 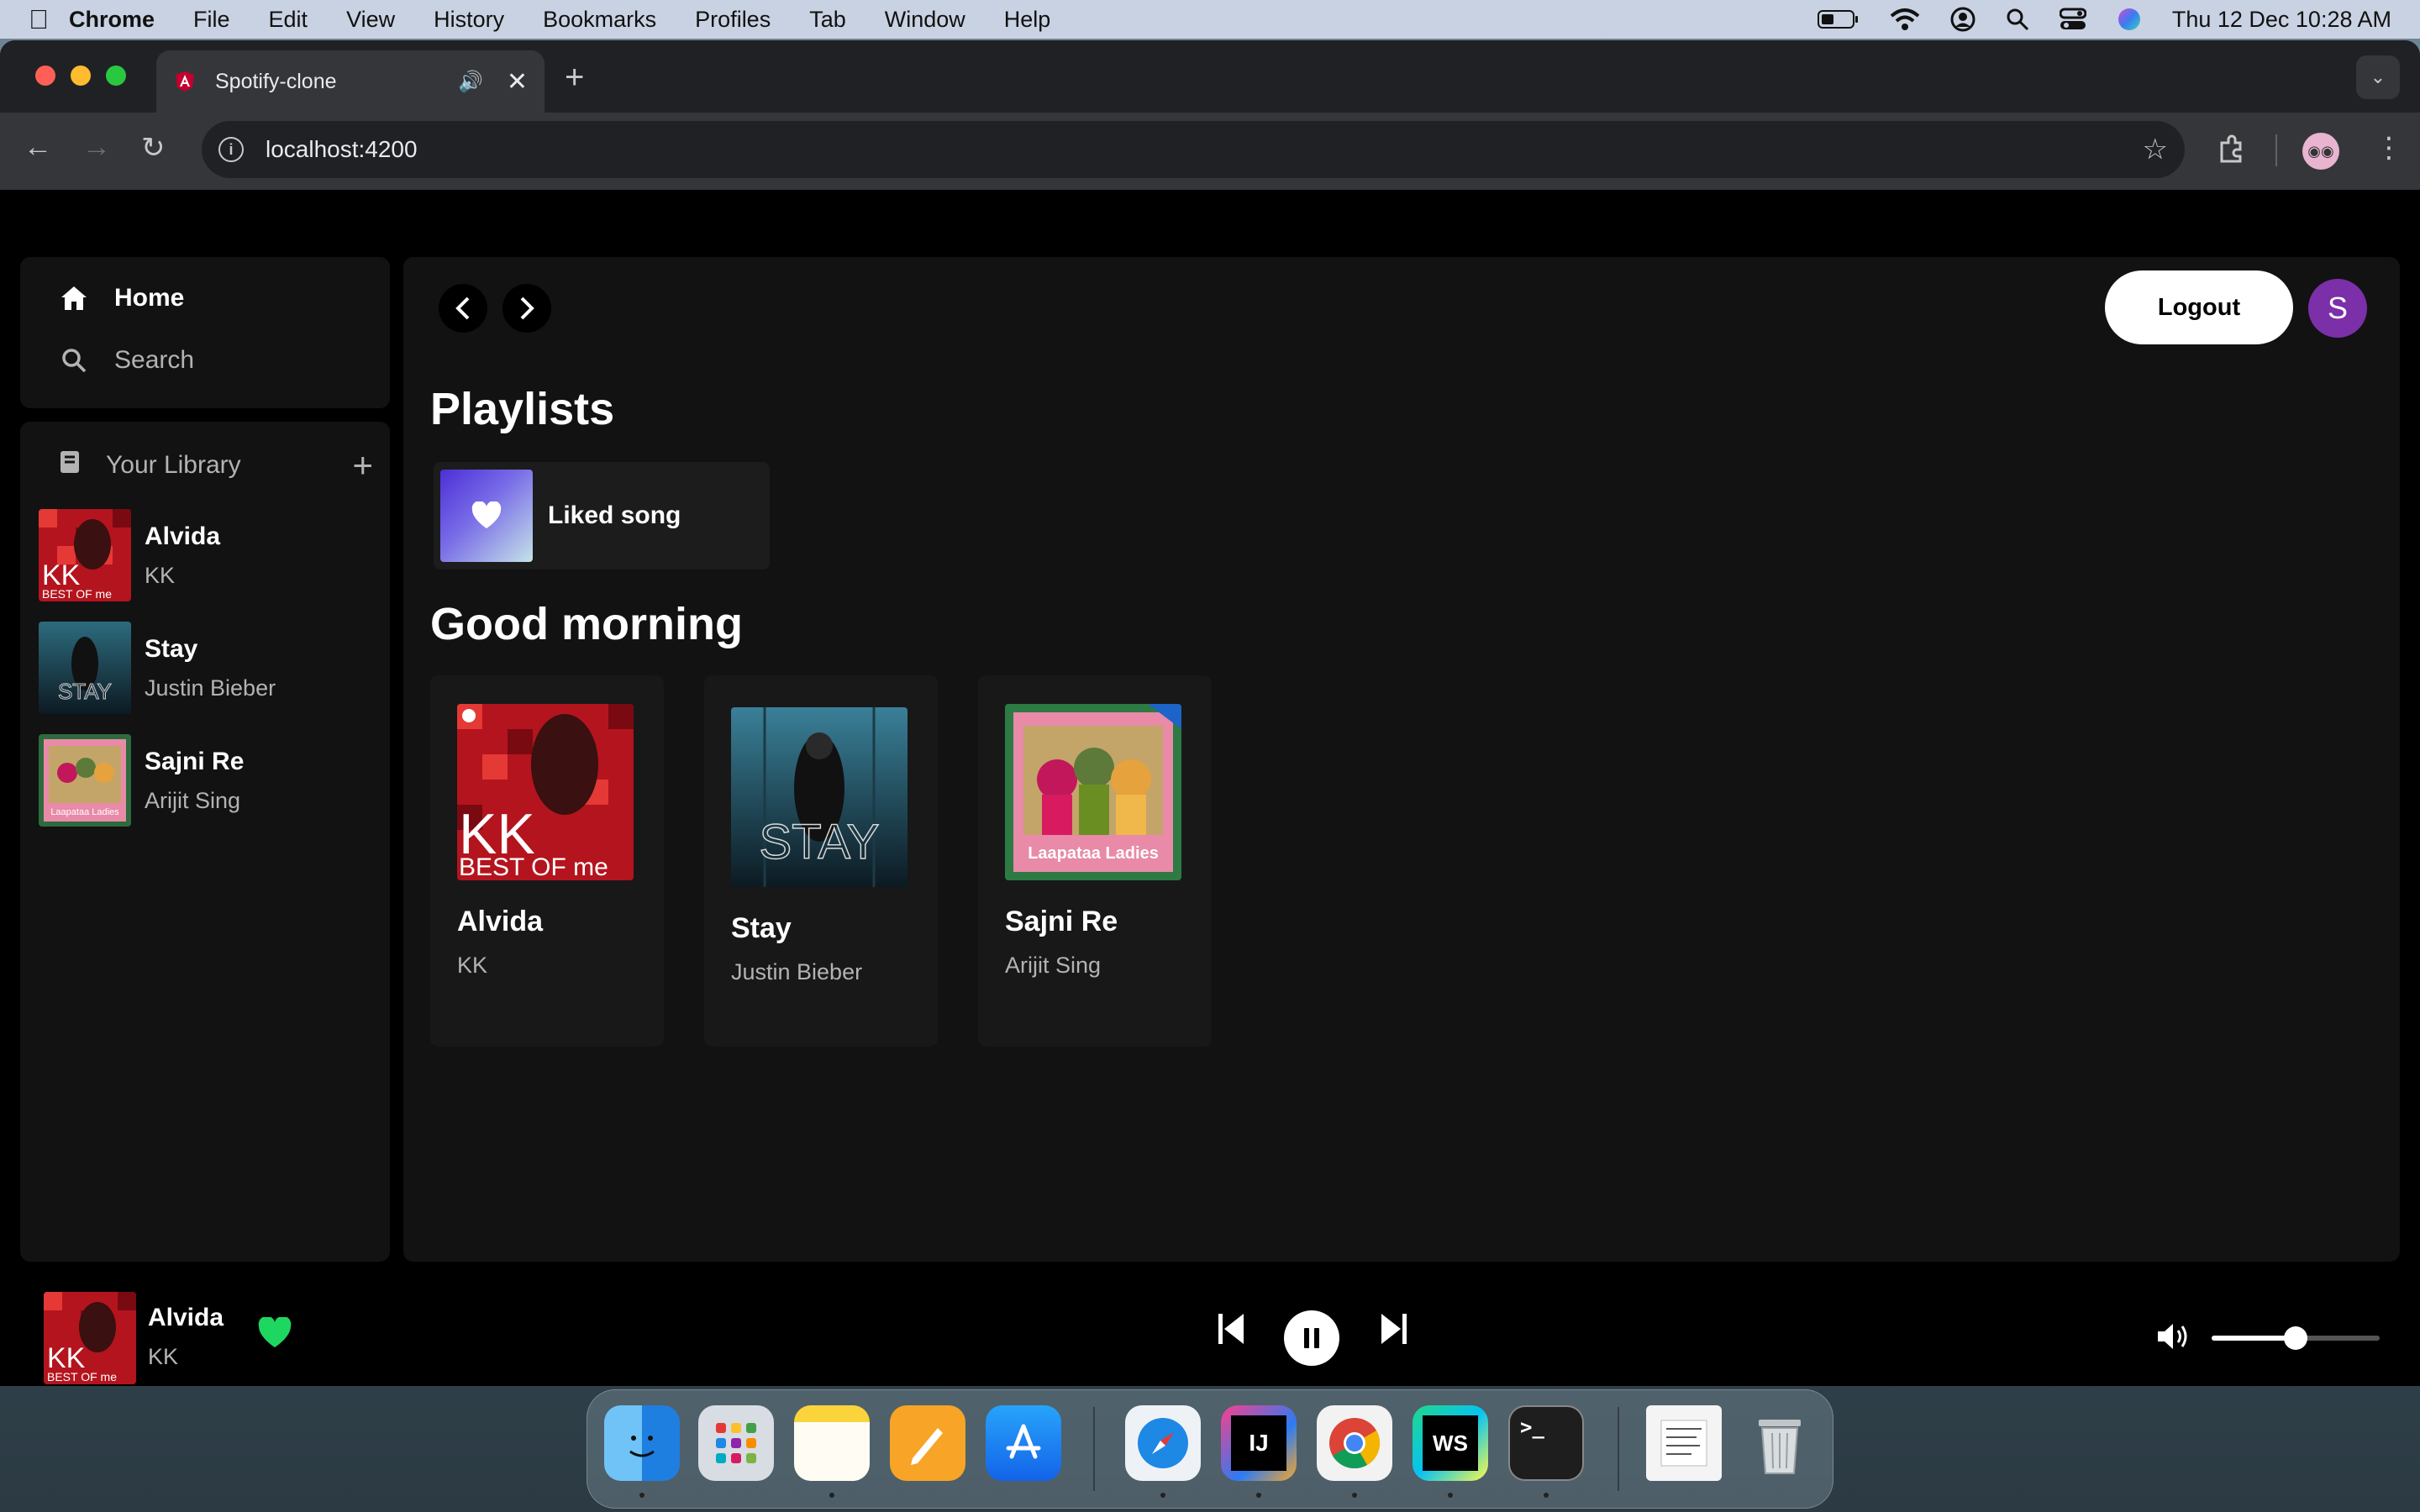 I want to click on reload-icon: ↻, so click(x=153, y=148).